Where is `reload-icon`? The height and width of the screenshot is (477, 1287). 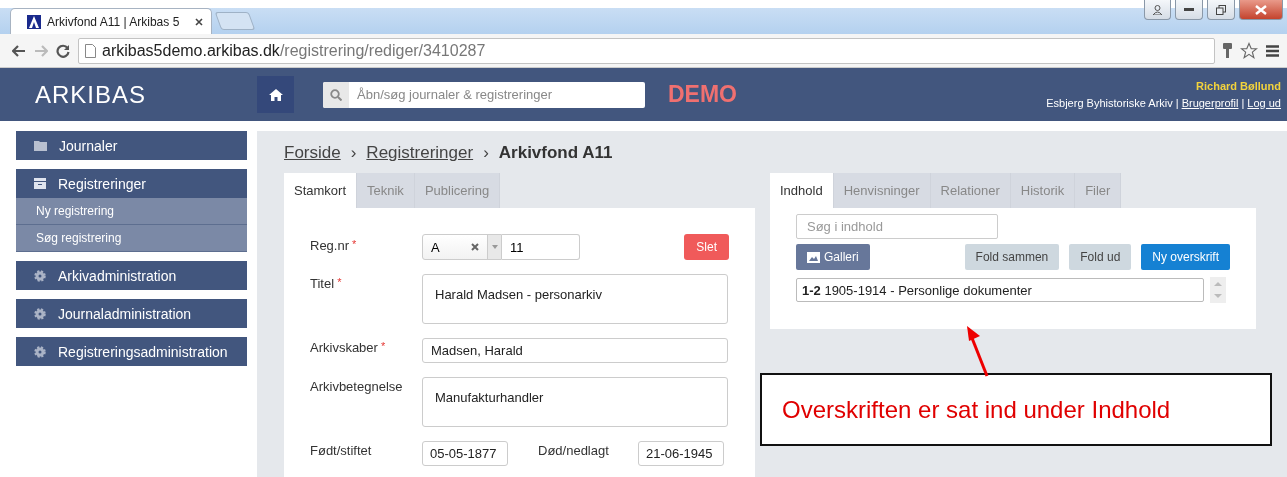
reload-icon is located at coordinates (63, 50).